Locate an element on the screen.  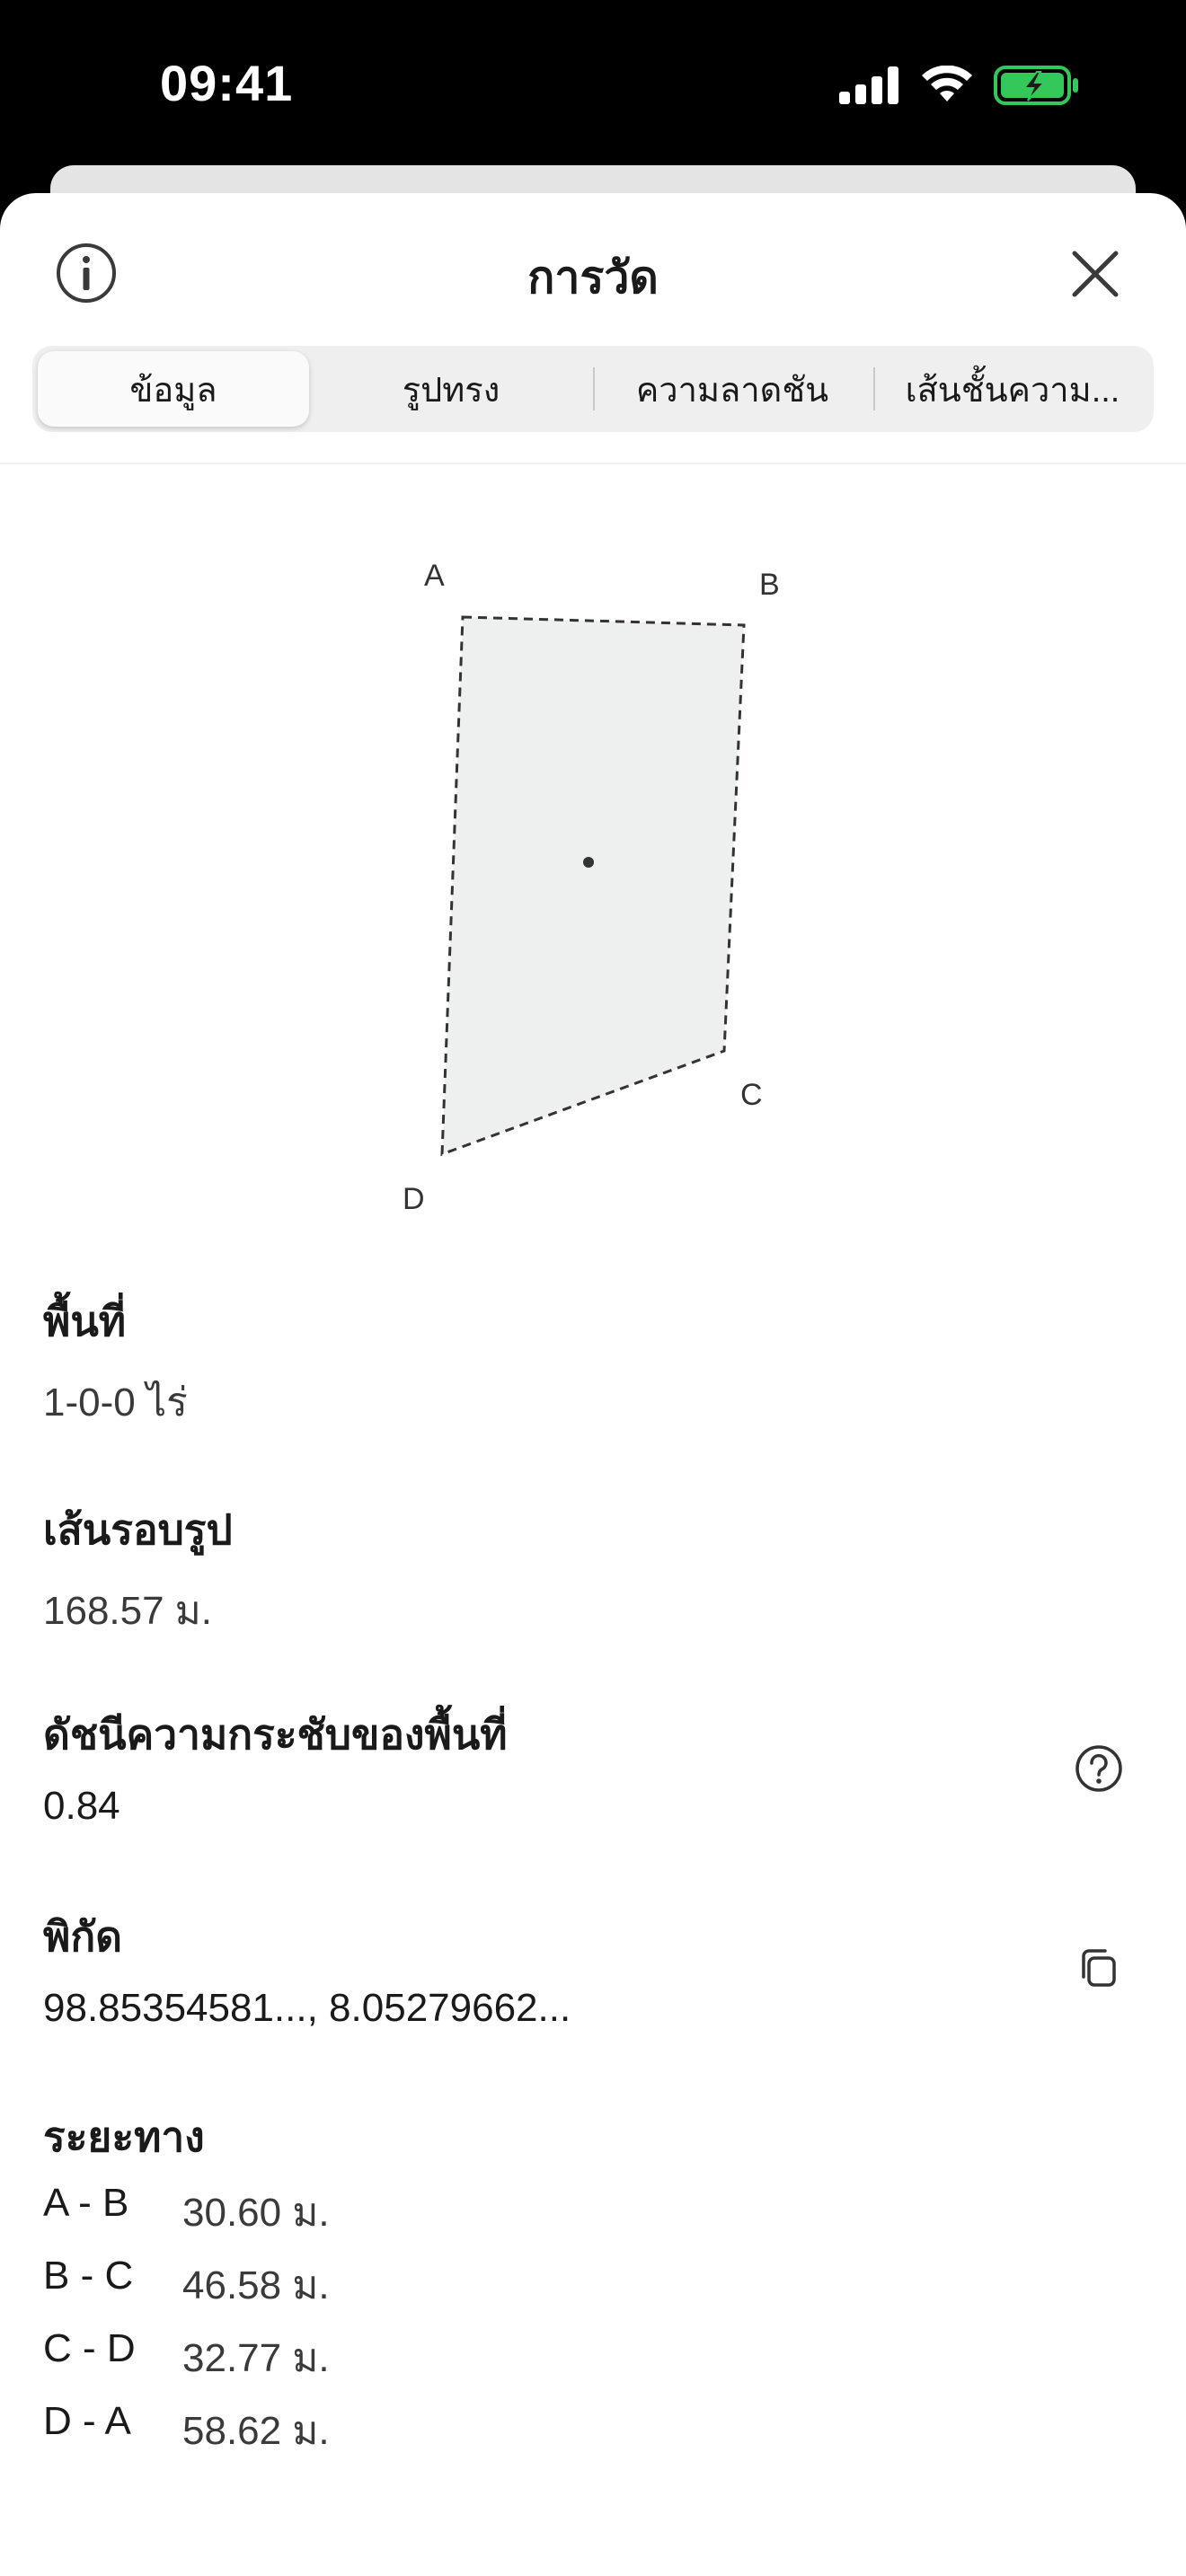
distance-row: A - B 30.60 ม. is located at coordinates (186, 2212).